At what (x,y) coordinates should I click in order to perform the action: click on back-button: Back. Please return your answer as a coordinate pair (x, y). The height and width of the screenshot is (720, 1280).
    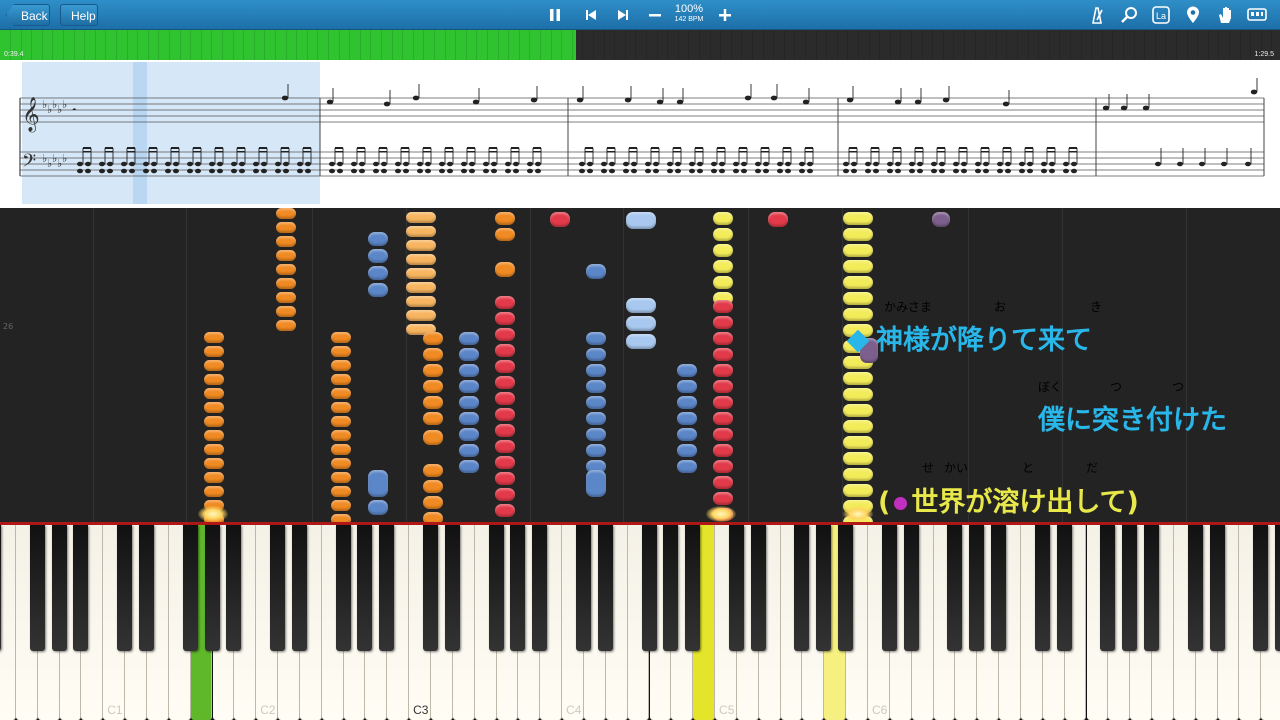
    Looking at the image, I should click on (28, 15).